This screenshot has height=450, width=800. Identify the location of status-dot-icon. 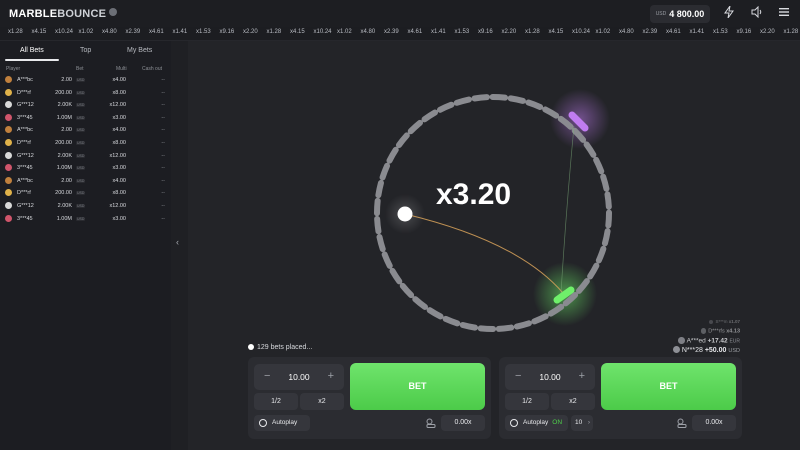
(251, 347).